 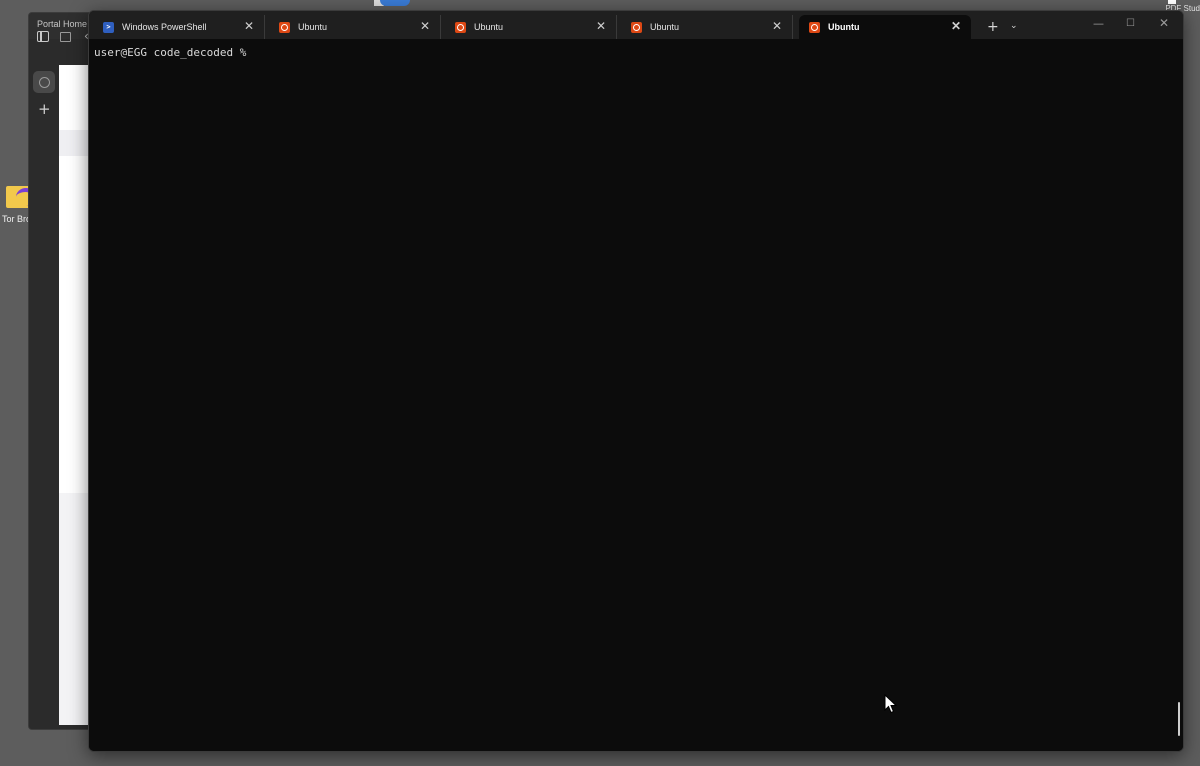 What do you see at coordinates (65, 37) in the screenshot?
I see `tab-actions-icon` at bounding box center [65, 37].